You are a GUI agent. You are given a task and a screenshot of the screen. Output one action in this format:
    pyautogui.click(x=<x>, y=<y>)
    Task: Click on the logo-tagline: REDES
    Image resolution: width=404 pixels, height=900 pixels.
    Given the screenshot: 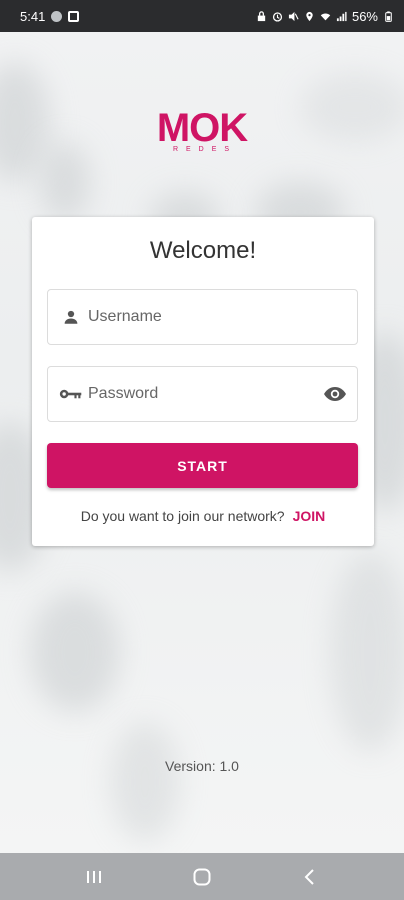 What is the action you would take?
    pyautogui.click(x=205, y=149)
    